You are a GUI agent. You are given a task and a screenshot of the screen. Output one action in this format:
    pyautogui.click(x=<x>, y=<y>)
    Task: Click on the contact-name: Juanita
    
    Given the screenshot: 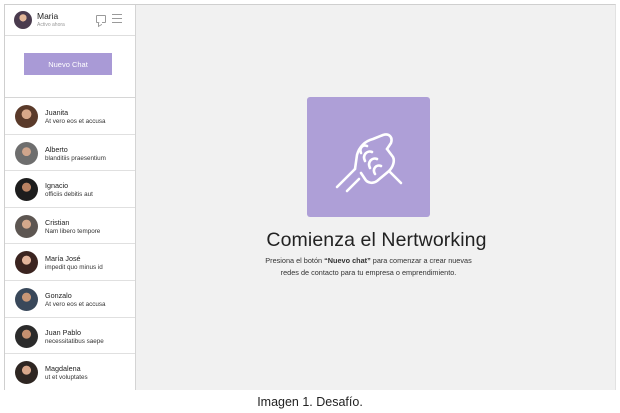 What is the action you would take?
    pyautogui.click(x=57, y=112)
    